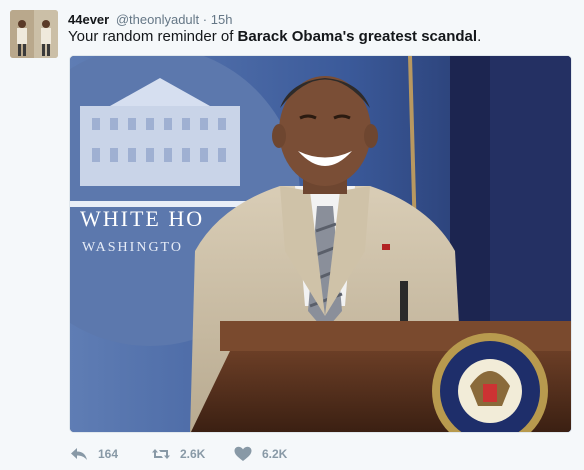  Describe the element at coordinates (275, 454) in the screenshot. I see `like-count: 6.2K` at that location.